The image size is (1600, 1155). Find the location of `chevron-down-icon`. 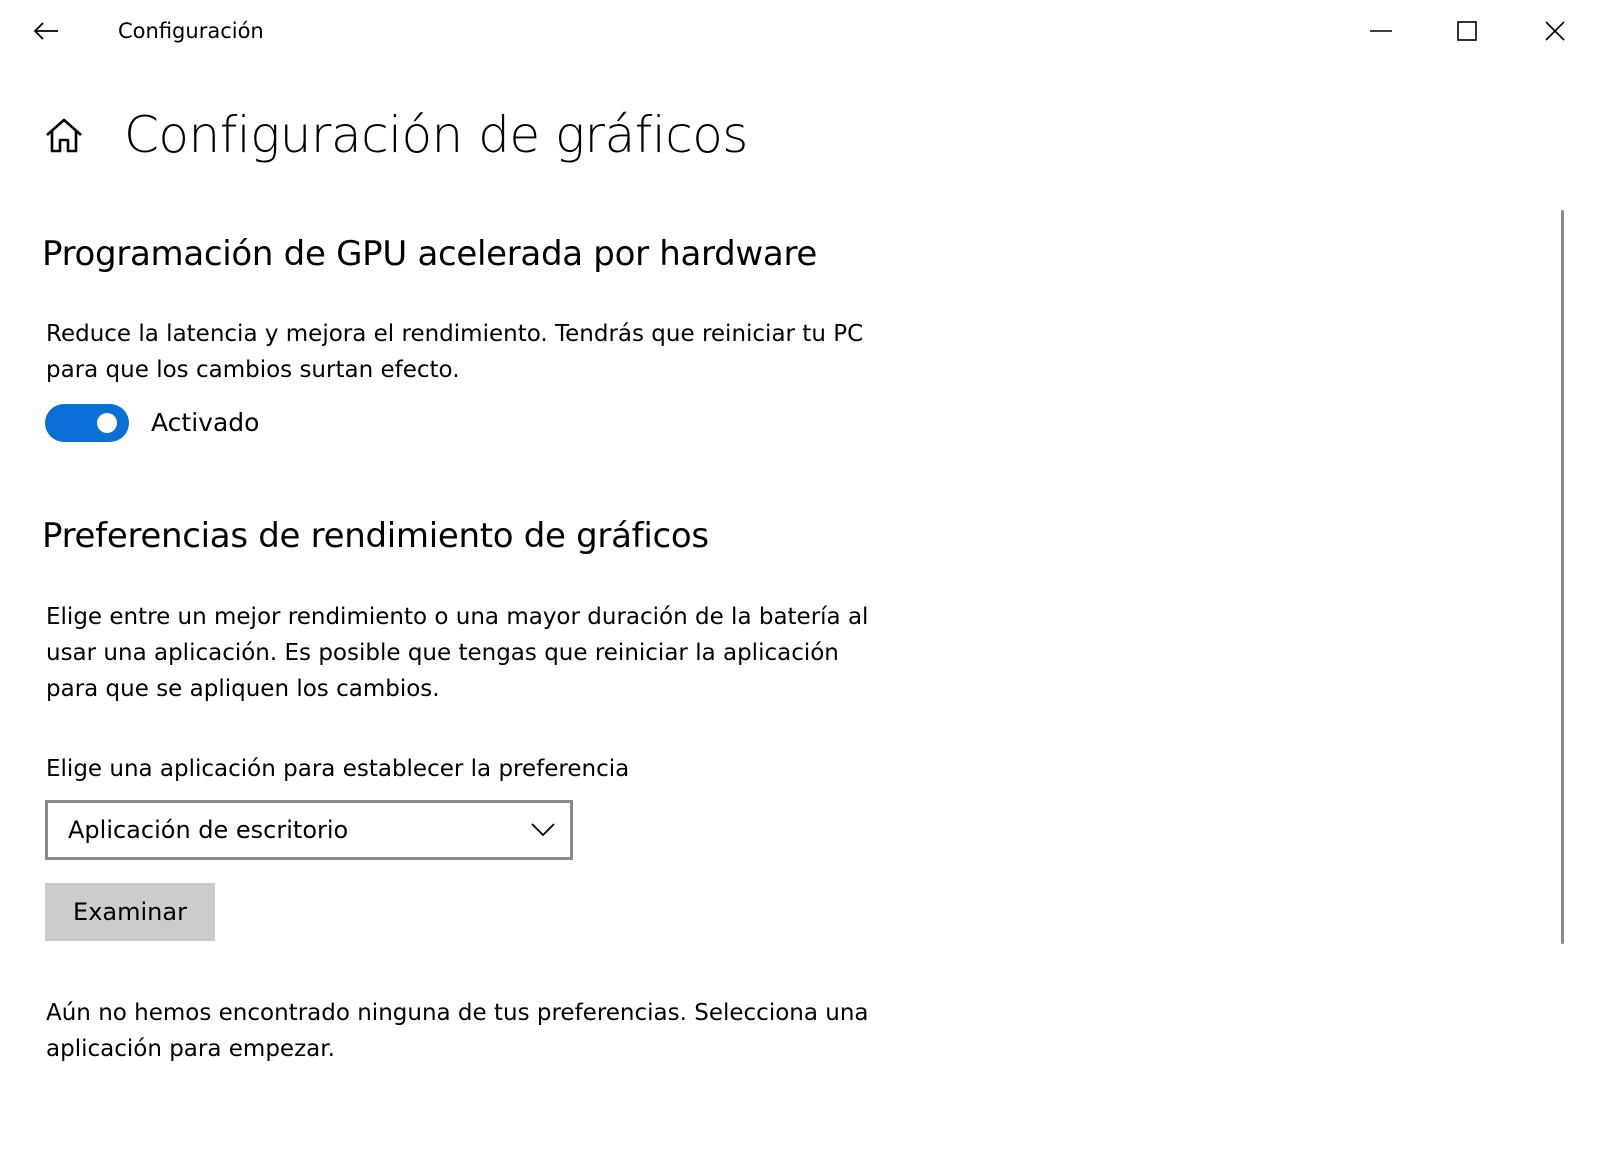

chevron-down-icon is located at coordinates (543, 830).